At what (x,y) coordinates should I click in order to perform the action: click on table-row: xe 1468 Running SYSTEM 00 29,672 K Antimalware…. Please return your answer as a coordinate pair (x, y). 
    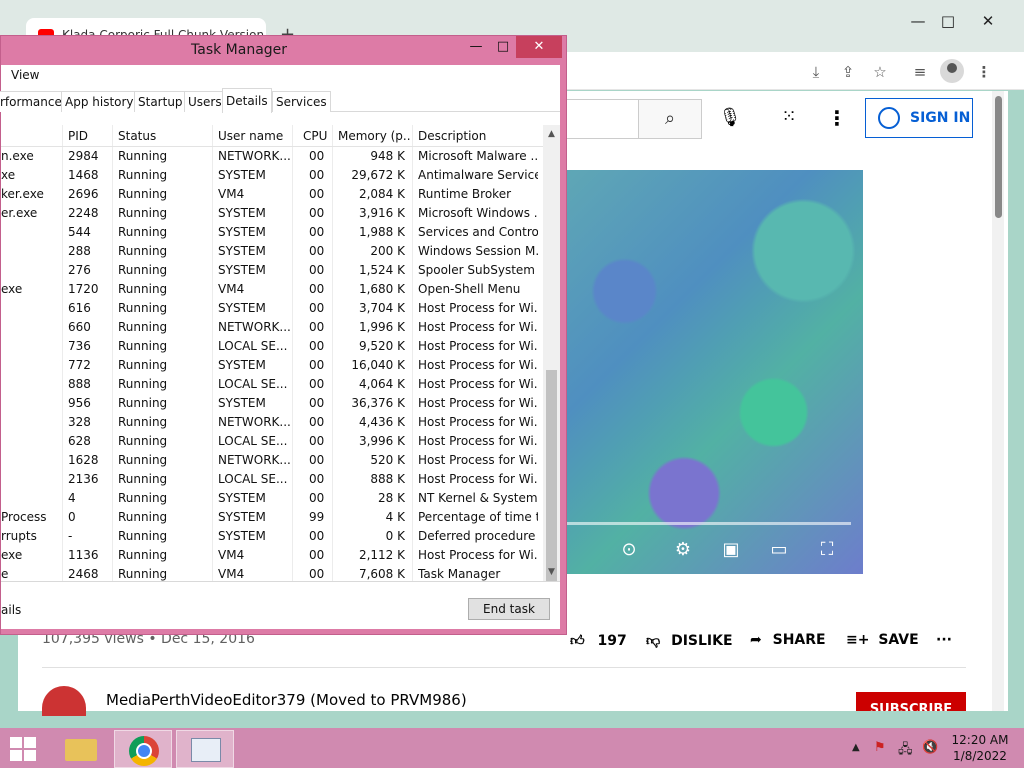
    Looking at the image, I should click on (272, 175).